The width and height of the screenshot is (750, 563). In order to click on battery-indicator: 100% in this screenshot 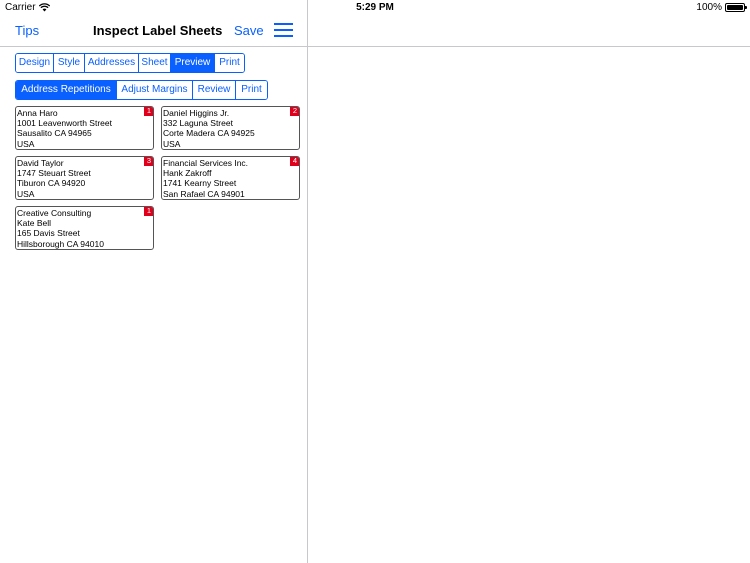, I will do `click(721, 7)`.